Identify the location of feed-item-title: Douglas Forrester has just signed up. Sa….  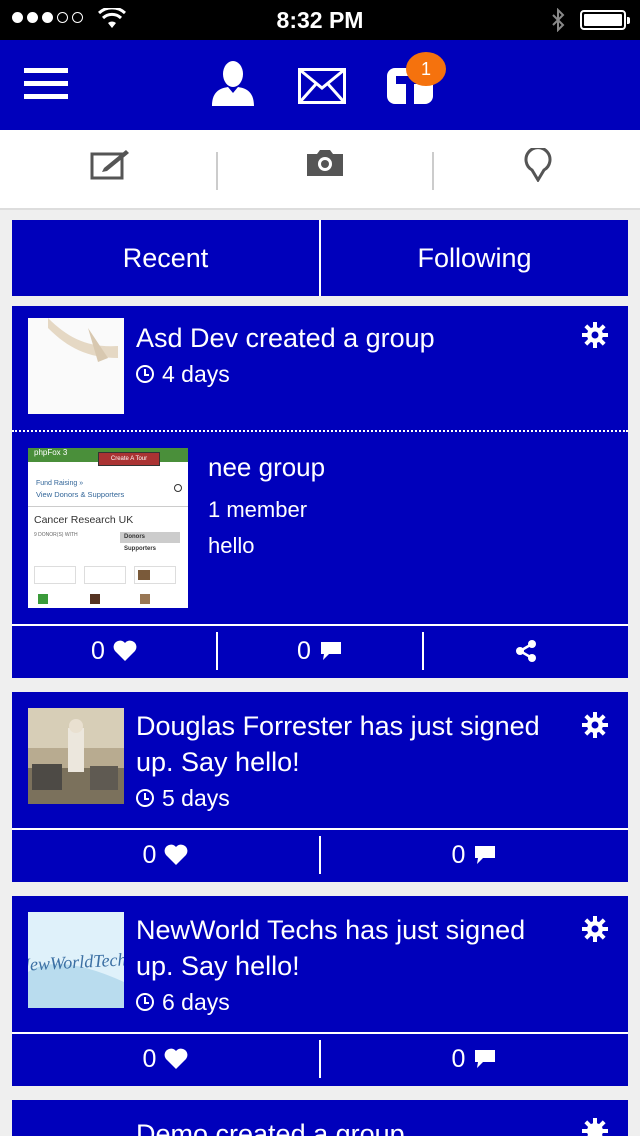
(351, 744).